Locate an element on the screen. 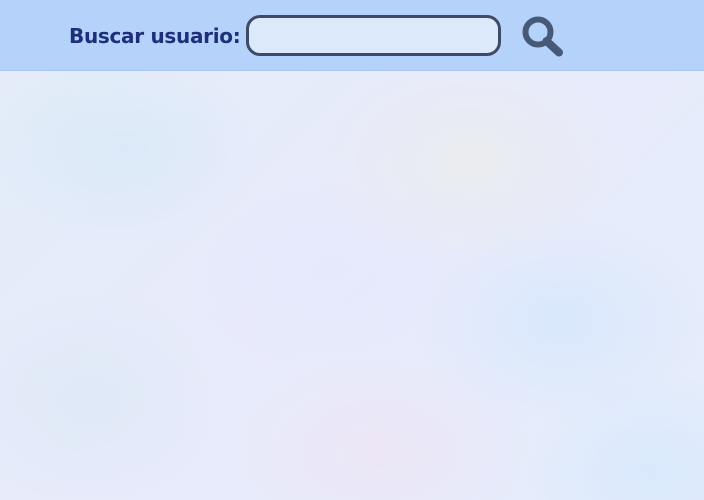 The width and height of the screenshot is (704, 500). search-label: Buscar usuario: is located at coordinates (155, 36).